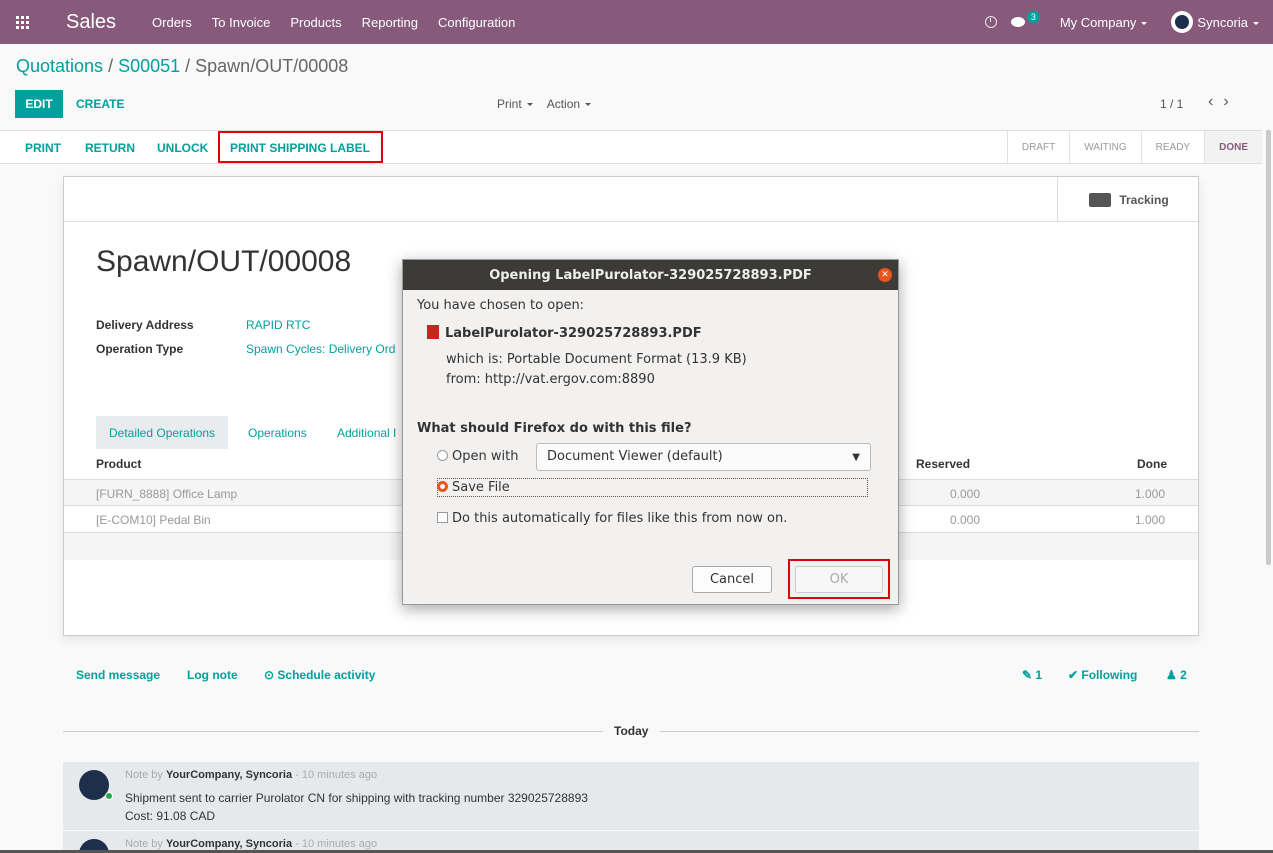 The height and width of the screenshot is (853, 1273). What do you see at coordinates (300, 147) in the screenshot?
I see `print-shipping-label-highlight` at bounding box center [300, 147].